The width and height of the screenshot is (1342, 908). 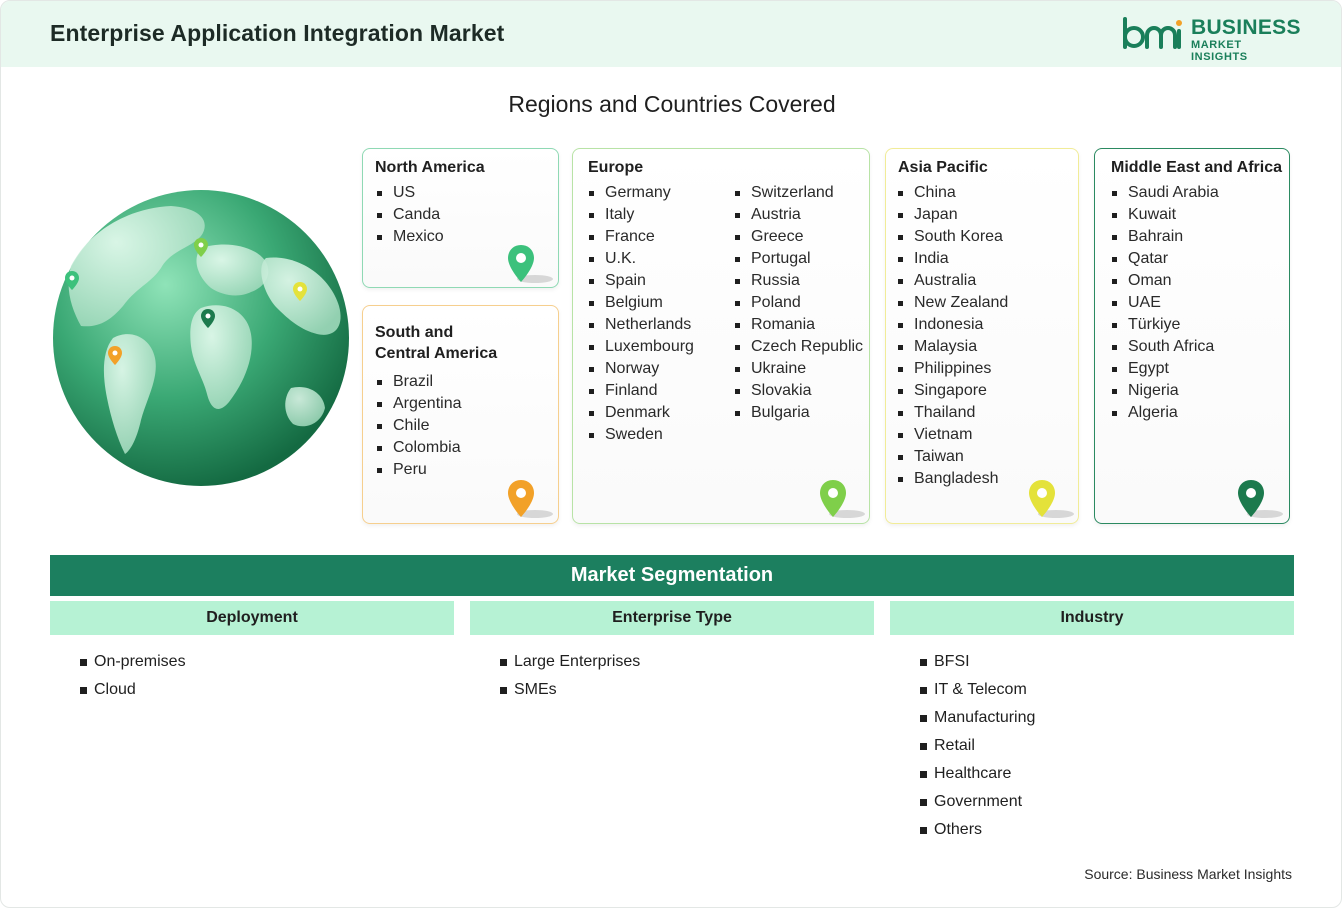 What do you see at coordinates (953, 215) in the screenshot?
I see `country-item: Japan` at bounding box center [953, 215].